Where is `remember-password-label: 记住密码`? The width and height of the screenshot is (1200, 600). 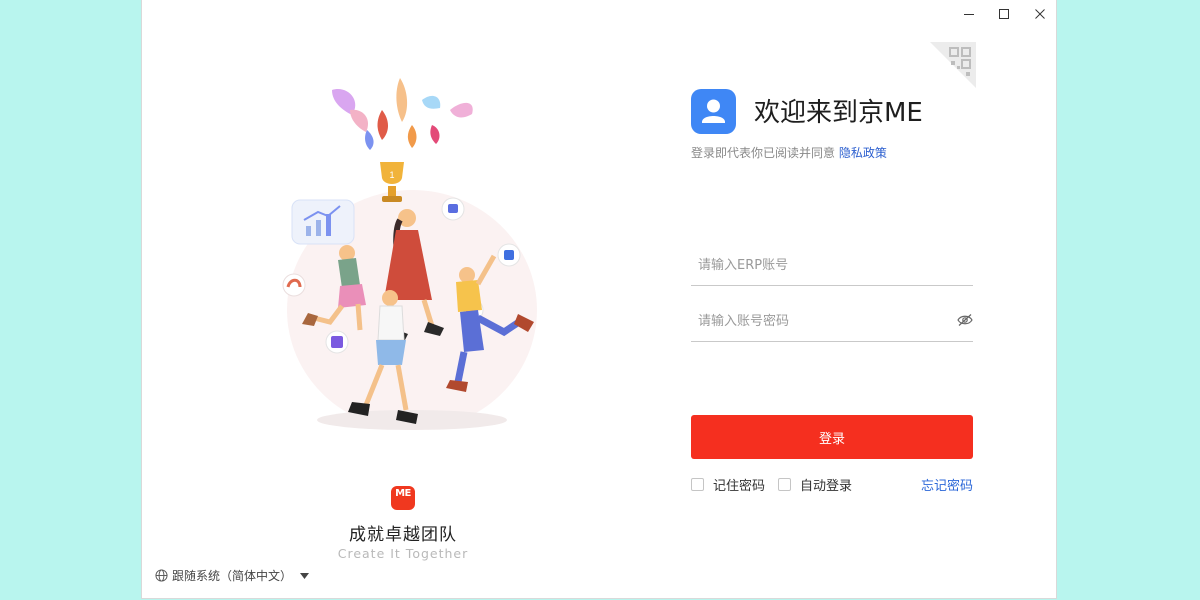 remember-password-label: 记住密码 is located at coordinates (739, 486).